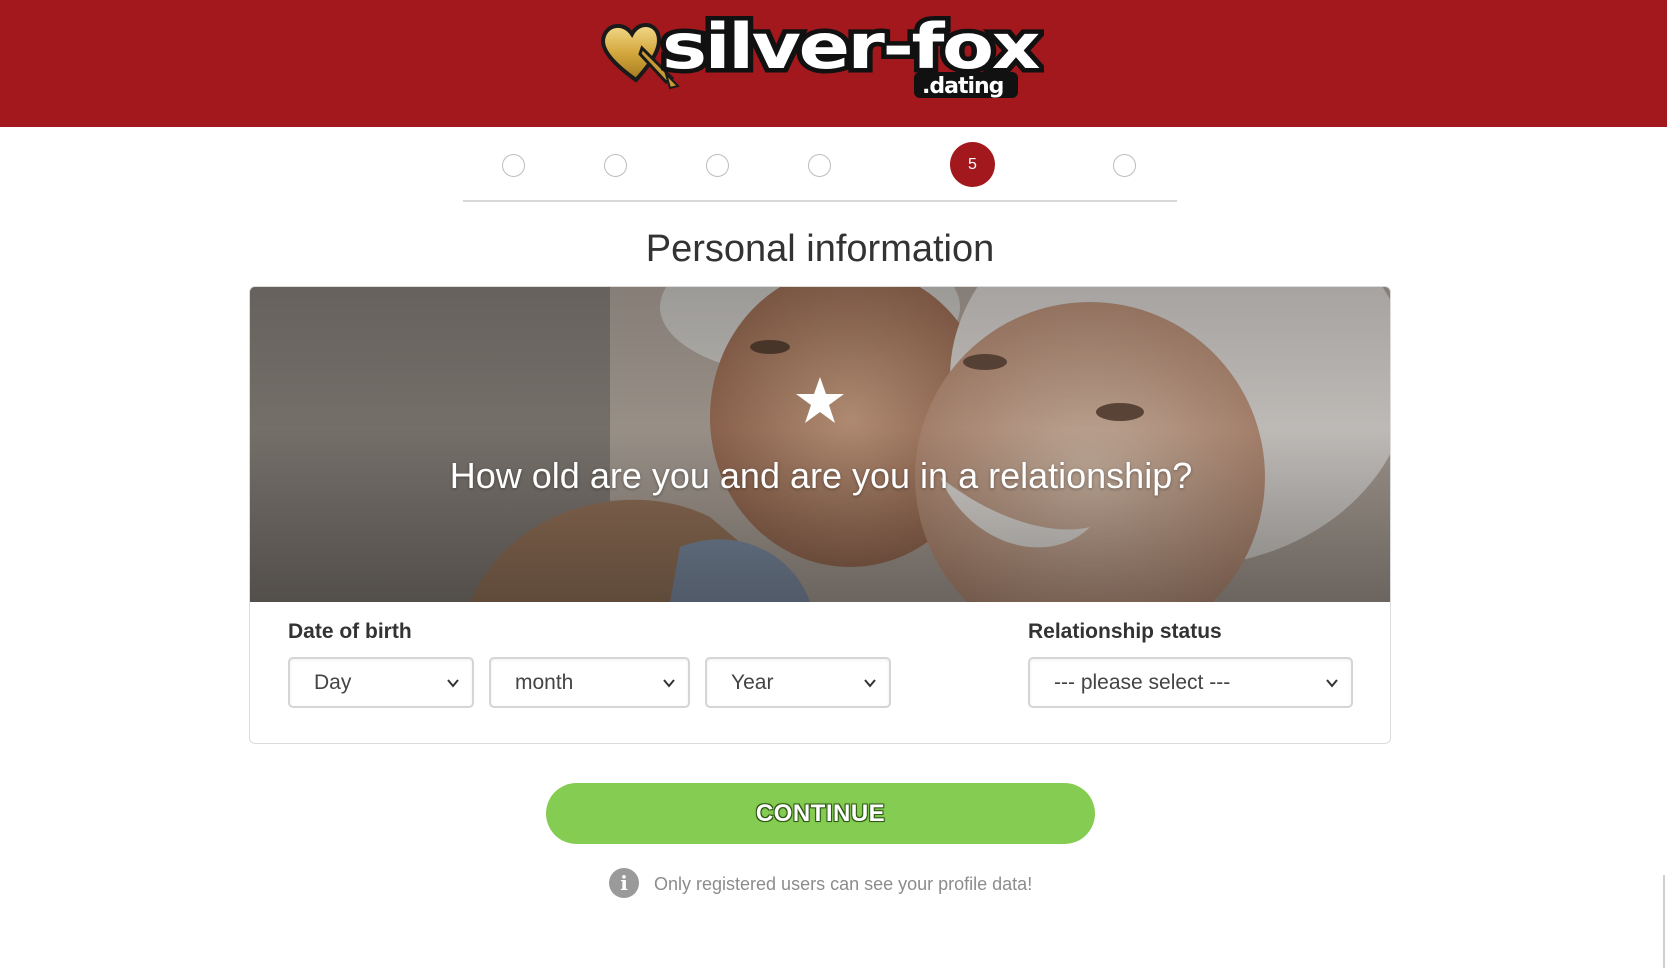  What do you see at coordinates (631, 53) in the screenshot?
I see `heart-logo-icon` at bounding box center [631, 53].